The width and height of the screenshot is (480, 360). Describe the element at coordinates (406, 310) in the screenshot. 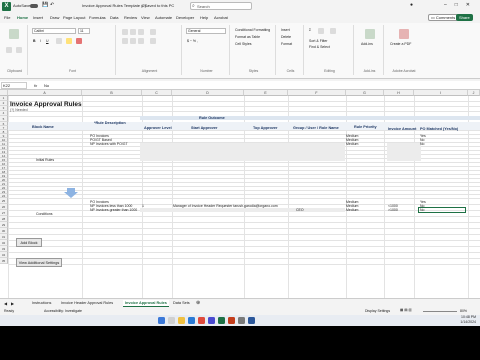

I see `view-normal-icon: ▦ ▤ ▥` at that location.